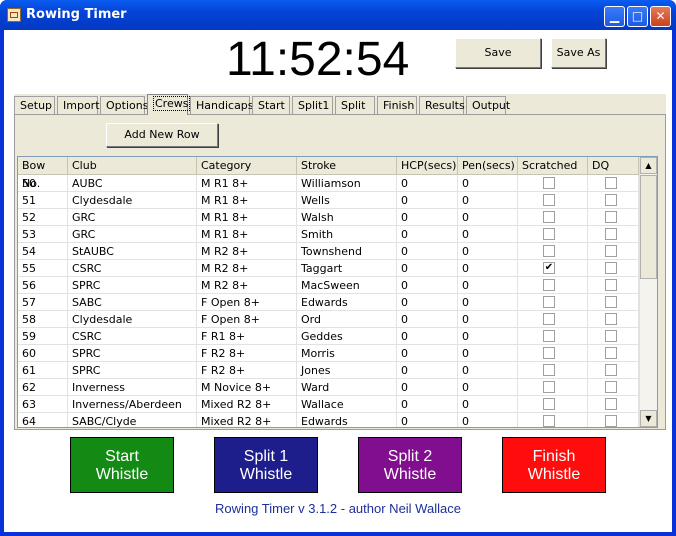 Image resolution: width=676 pixels, height=536 pixels. I want to click on tab-split1: Split1, so click(312, 105).